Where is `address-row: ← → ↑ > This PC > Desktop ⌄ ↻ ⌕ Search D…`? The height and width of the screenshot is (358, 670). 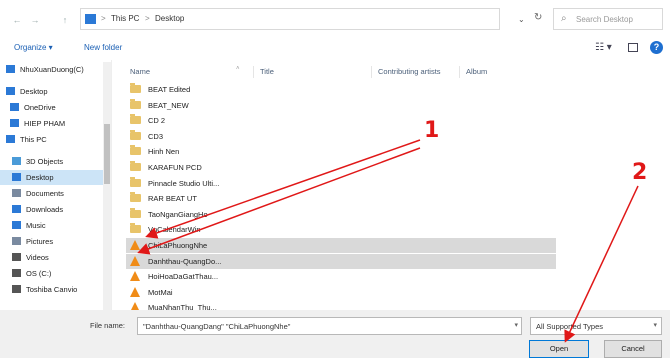
address-row: ← → ↑ > This PC > Desktop ⌄ ↻ ⌕ Search D… is located at coordinates (335, 20).